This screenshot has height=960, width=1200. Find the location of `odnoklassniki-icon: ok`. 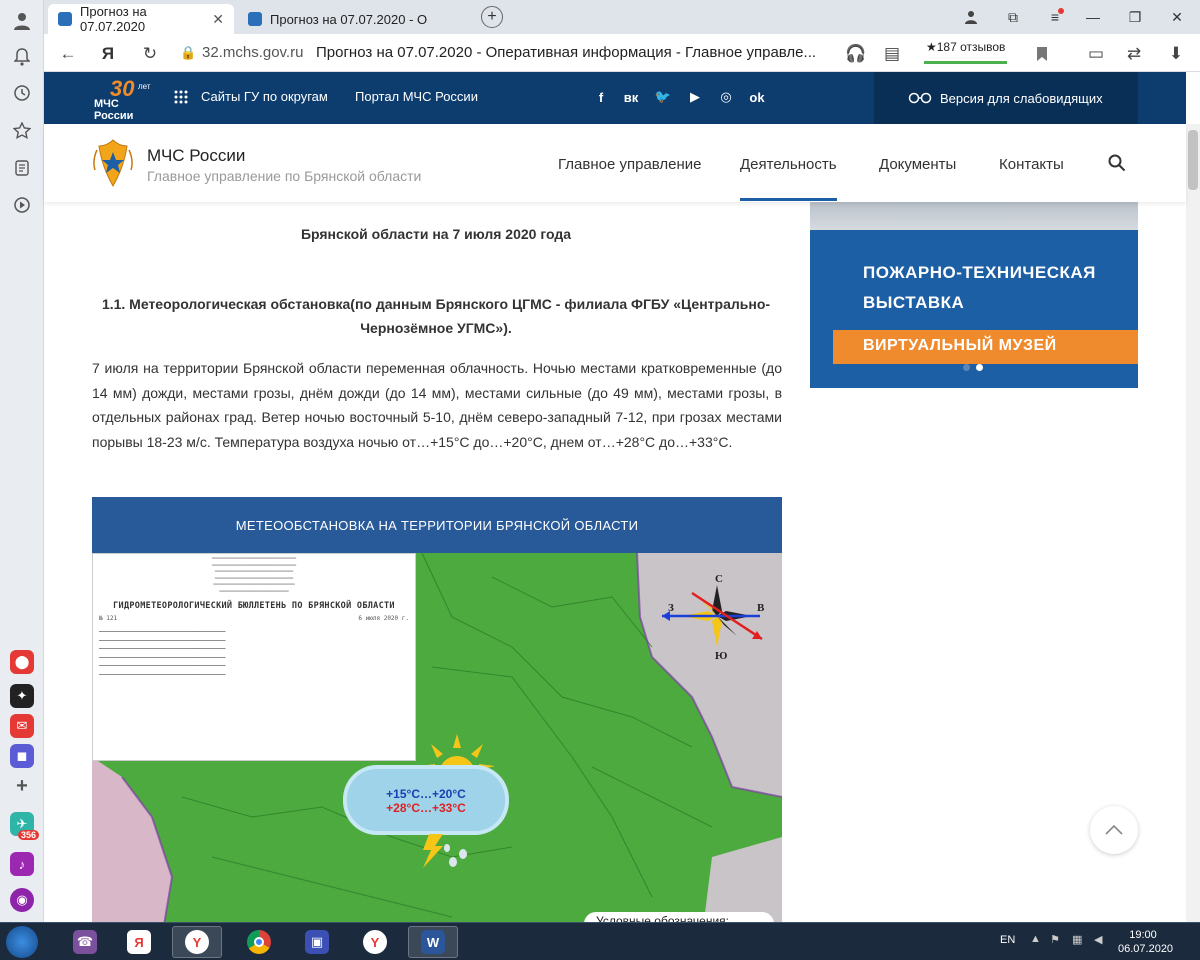

odnoklassniki-icon: ok is located at coordinates (757, 97).